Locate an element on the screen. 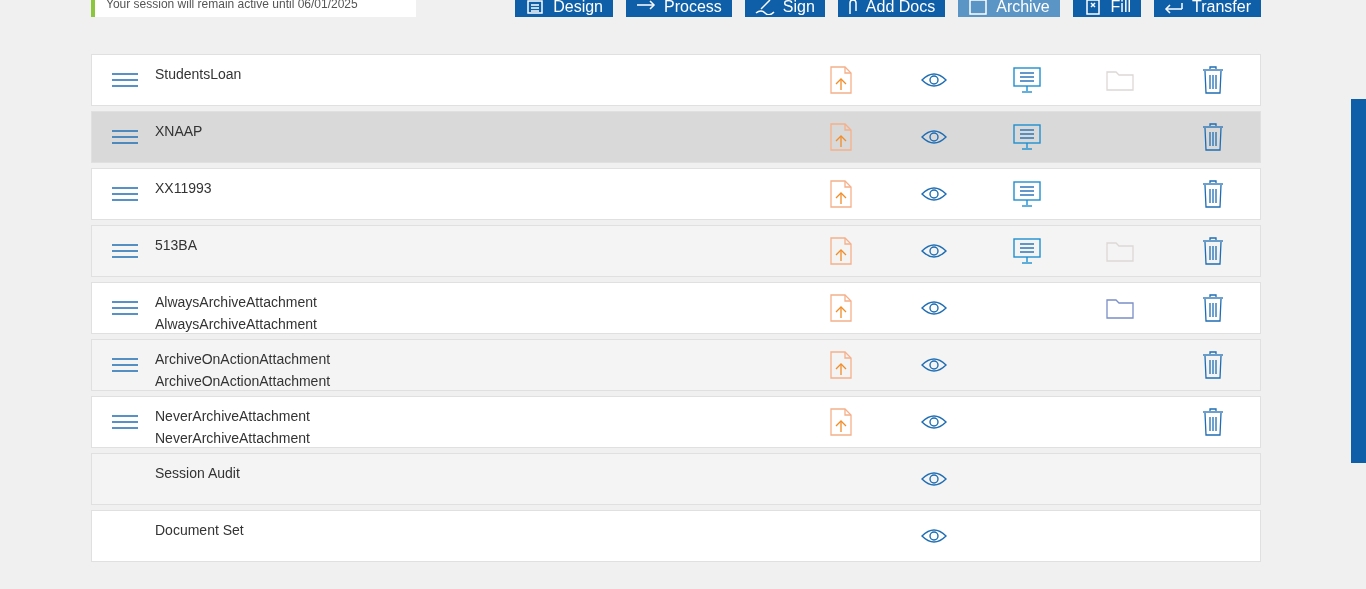 The image size is (1366, 589). toolbar-button: Process is located at coordinates (679, 8).